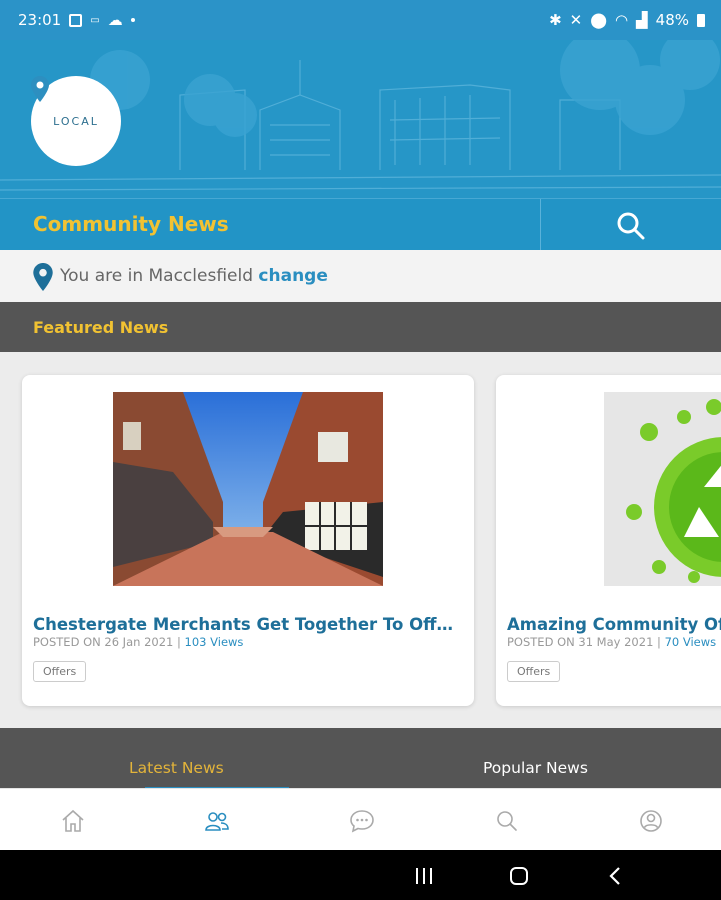 The width and height of the screenshot is (721, 900). Describe the element at coordinates (584, 642) in the screenshot. I see `news-card-posted: POSTED ON 31 May 2021 |` at that location.